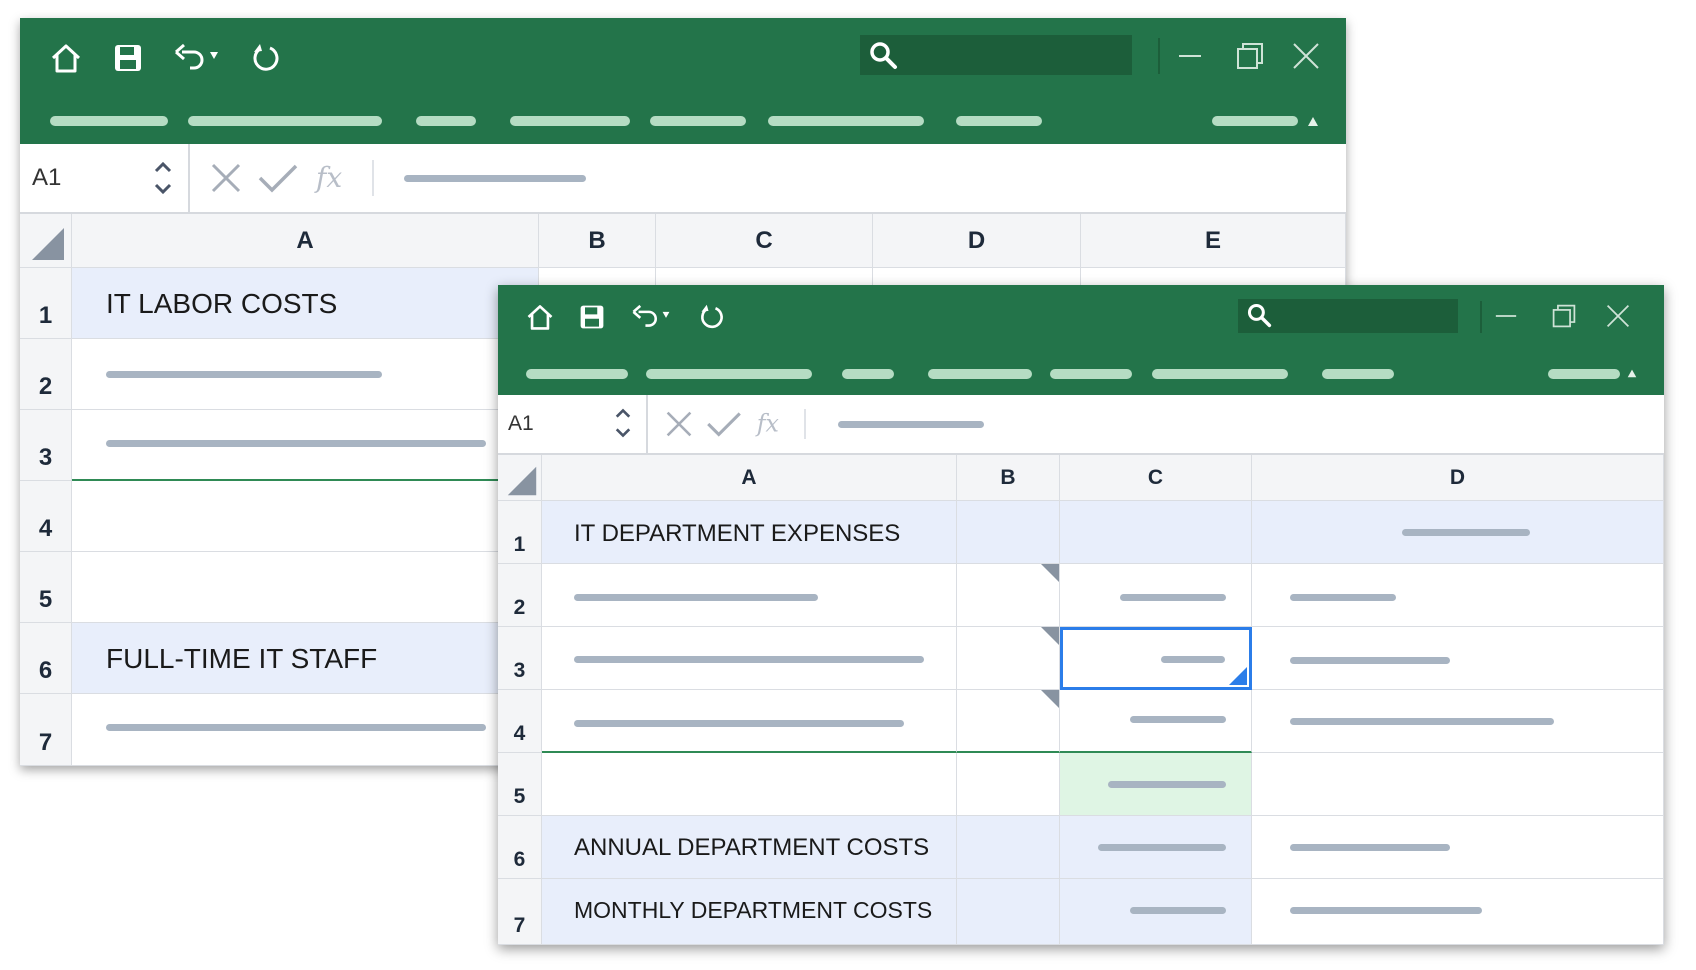 This screenshot has height=970, width=1696. What do you see at coordinates (623, 423) in the screenshot?
I see `spinner-icon` at bounding box center [623, 423].